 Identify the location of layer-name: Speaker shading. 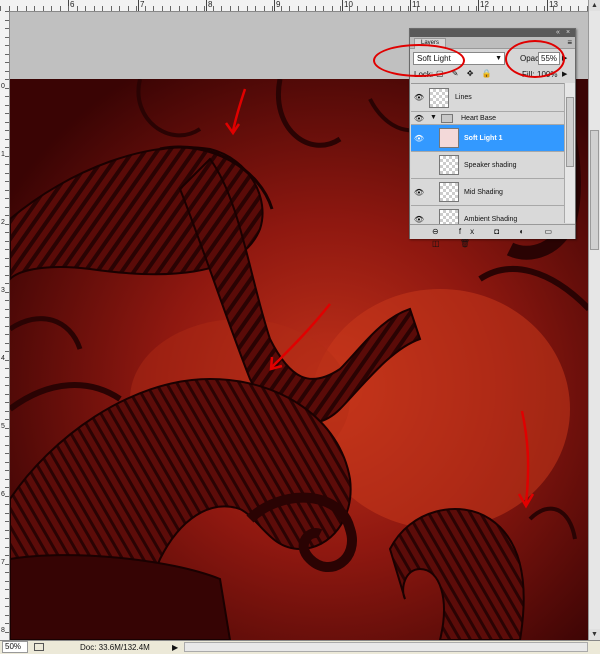
(490, 165).